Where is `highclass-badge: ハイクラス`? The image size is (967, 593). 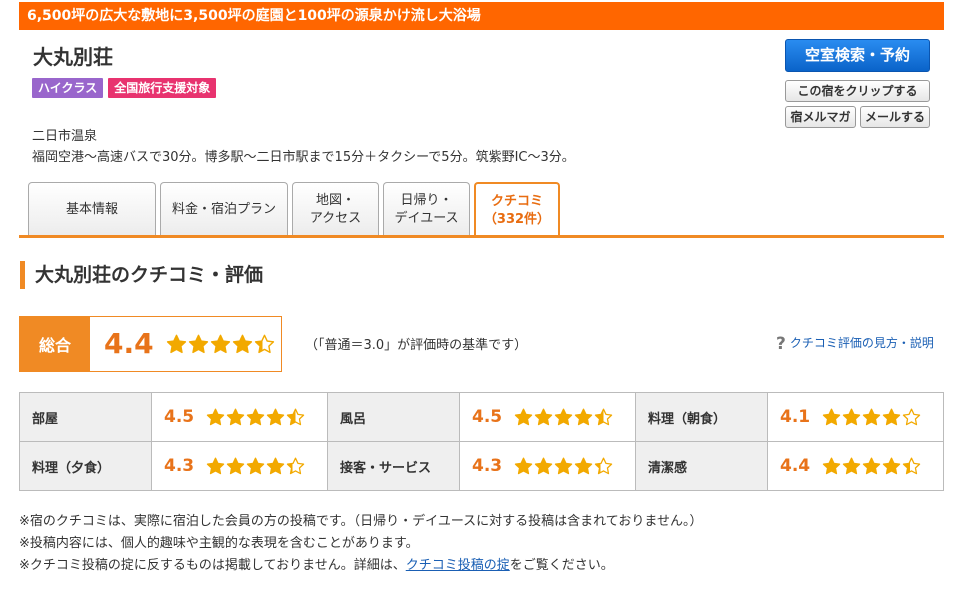
highclass-badge: ハイクラス is located at coordinates (68, 88).